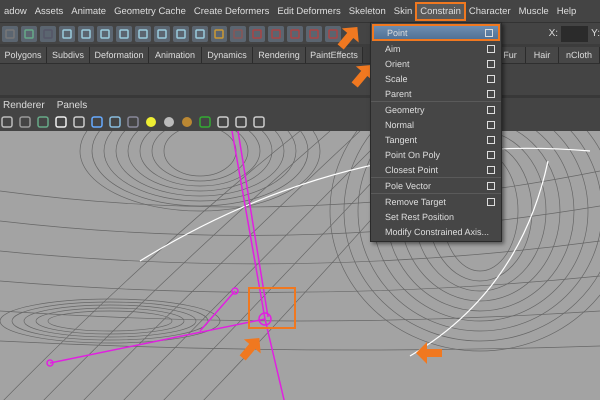 This screenshot has width=600, height=400. Describe the element at coordinates (579, 55) in the screenshot. I see `shelf-tab: nCloth` at that location.